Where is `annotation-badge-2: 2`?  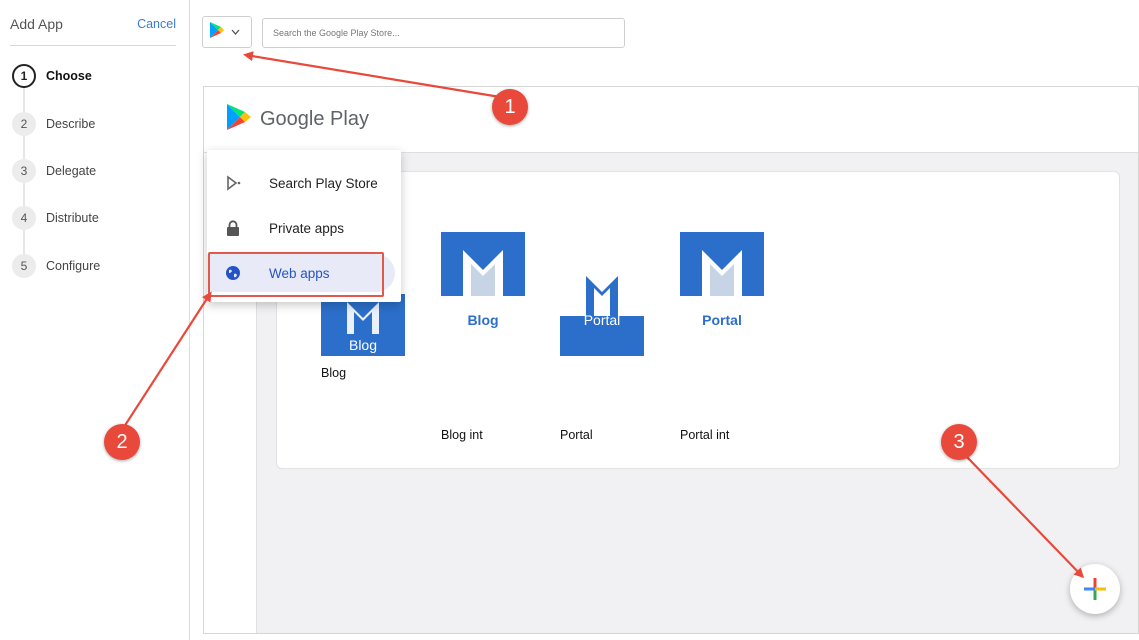
annotation-badge-2: 2 is located at coordinates (122, 442).